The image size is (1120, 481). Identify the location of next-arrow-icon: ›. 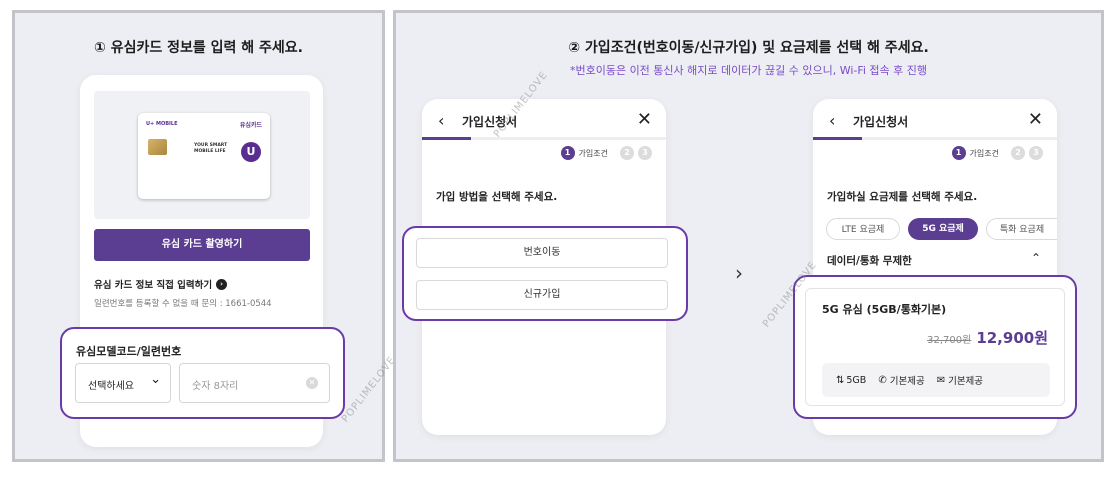
(739, 273).